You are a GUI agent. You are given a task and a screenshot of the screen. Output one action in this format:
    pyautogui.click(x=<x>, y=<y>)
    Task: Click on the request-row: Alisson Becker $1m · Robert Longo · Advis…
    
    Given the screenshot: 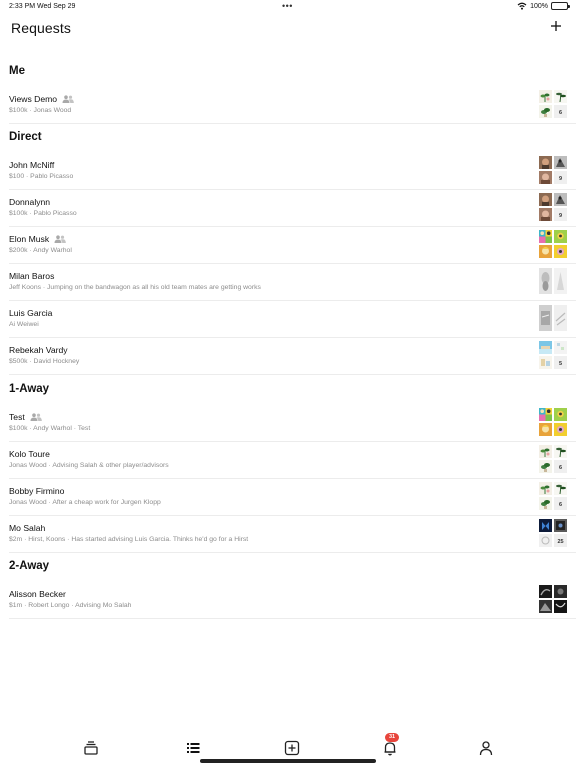 What is the action you would take?
    pyautogui.click(x=292, y=600)
    